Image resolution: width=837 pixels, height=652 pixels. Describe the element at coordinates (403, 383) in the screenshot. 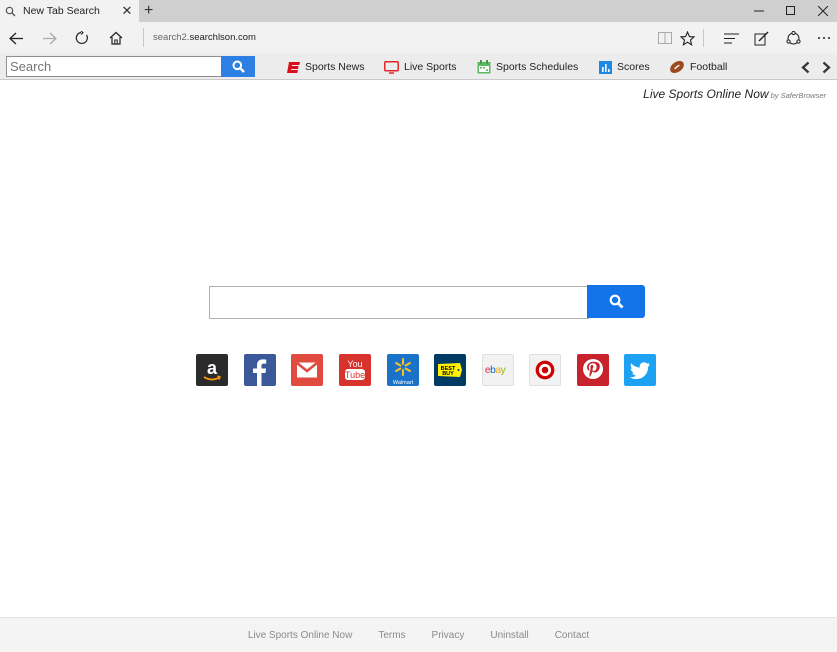

I see `walmart-label: Walmart` at that location.